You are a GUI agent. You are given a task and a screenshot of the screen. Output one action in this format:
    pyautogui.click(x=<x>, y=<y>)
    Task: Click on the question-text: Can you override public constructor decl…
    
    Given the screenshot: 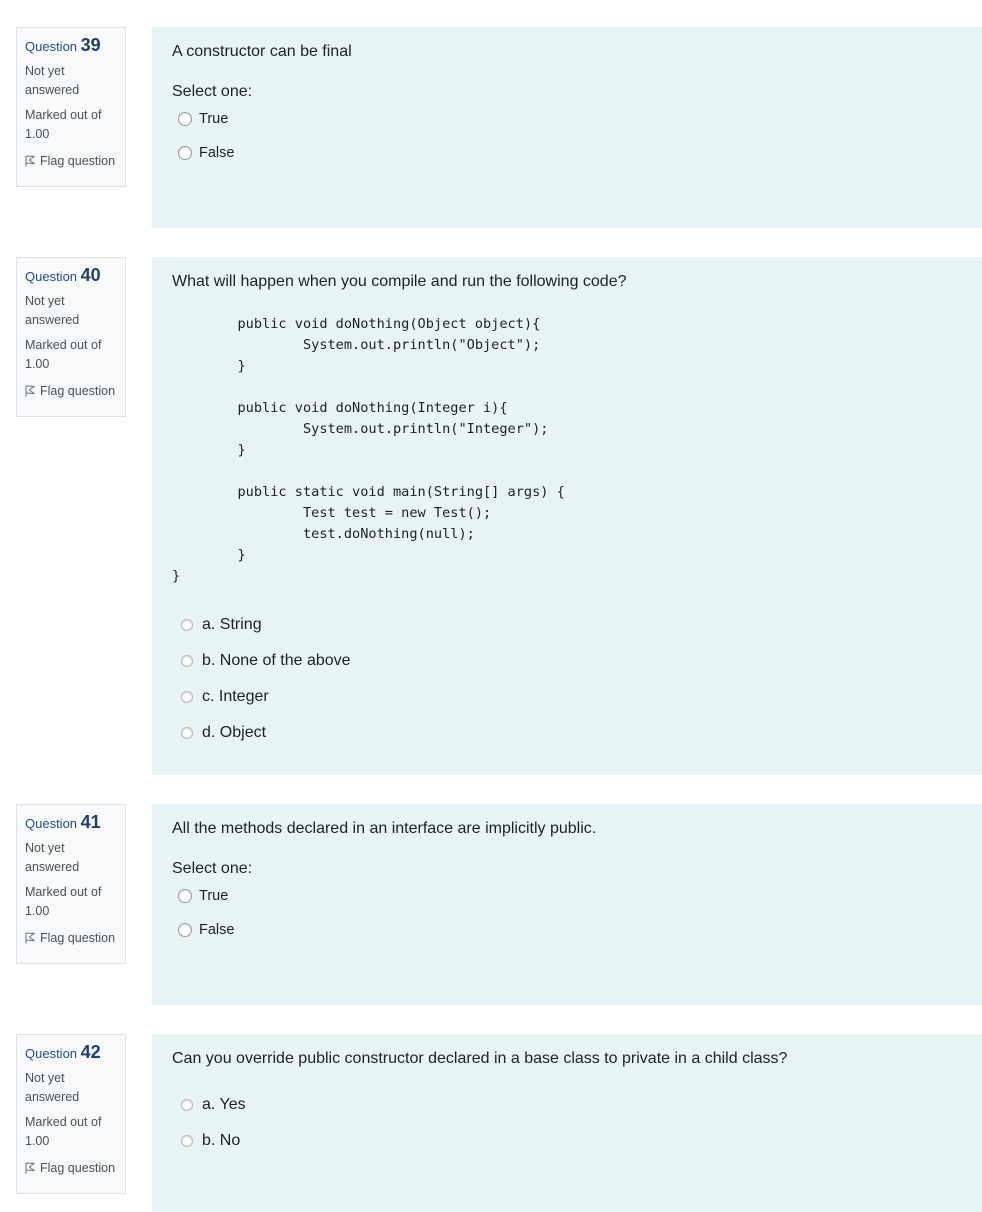 What is the action you would take?
    pyautogui.click(x=480, y=1058)
    